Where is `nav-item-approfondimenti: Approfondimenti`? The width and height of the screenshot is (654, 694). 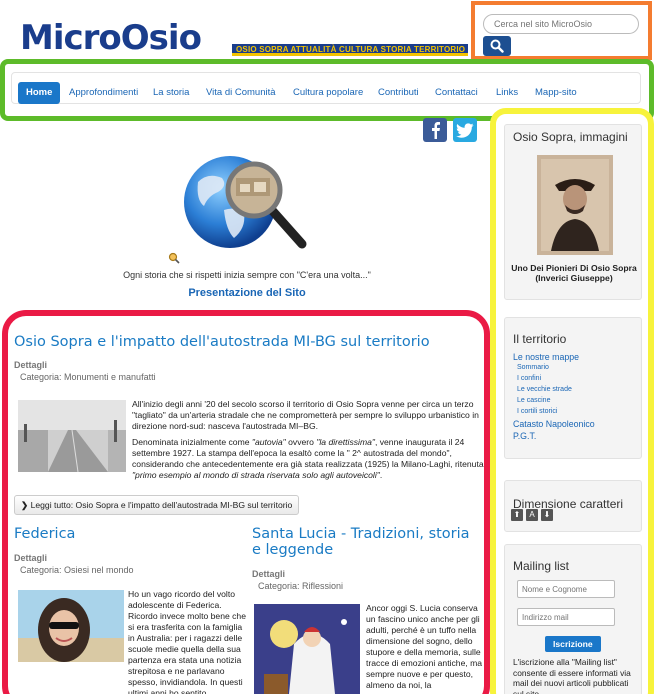 nav-item-approfondimenti: Approfondimenti is located at coordinates (103, 93).